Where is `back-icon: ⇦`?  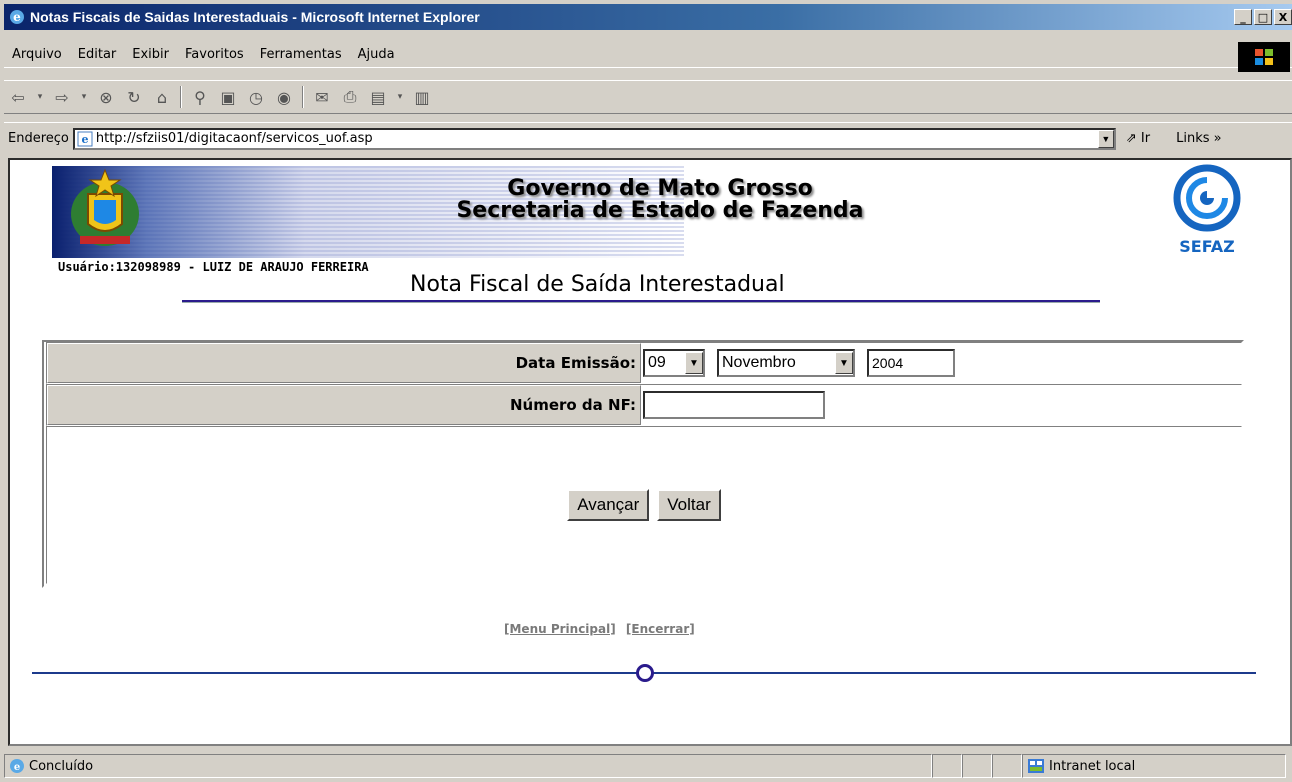
back-icon: ⇦ is located at coordinates (18, 97).